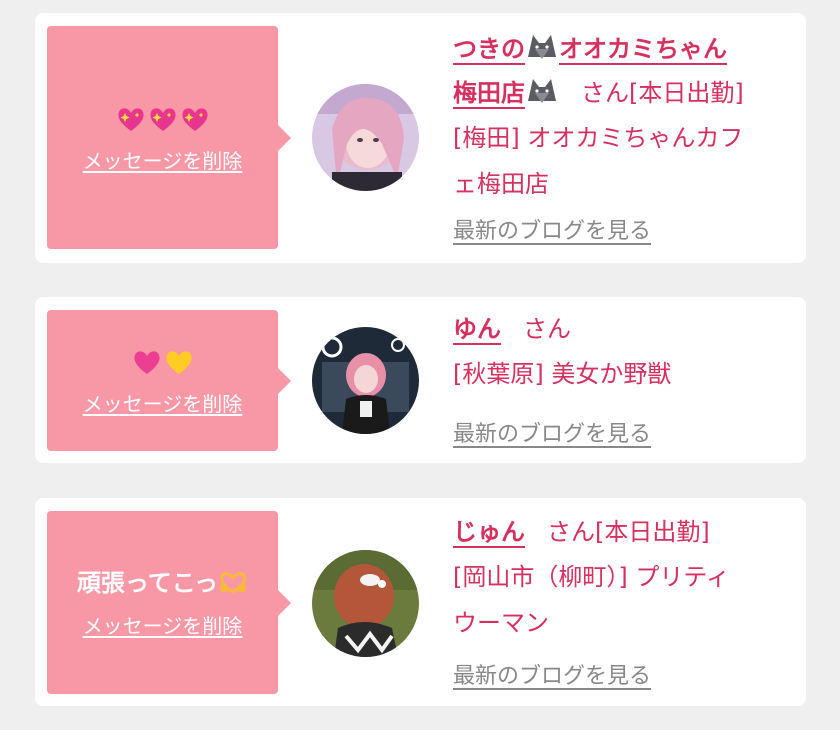 The image size is (840, 730). I want to click on member-name-link: つきの オオカミちゃん, so click(590, 49).